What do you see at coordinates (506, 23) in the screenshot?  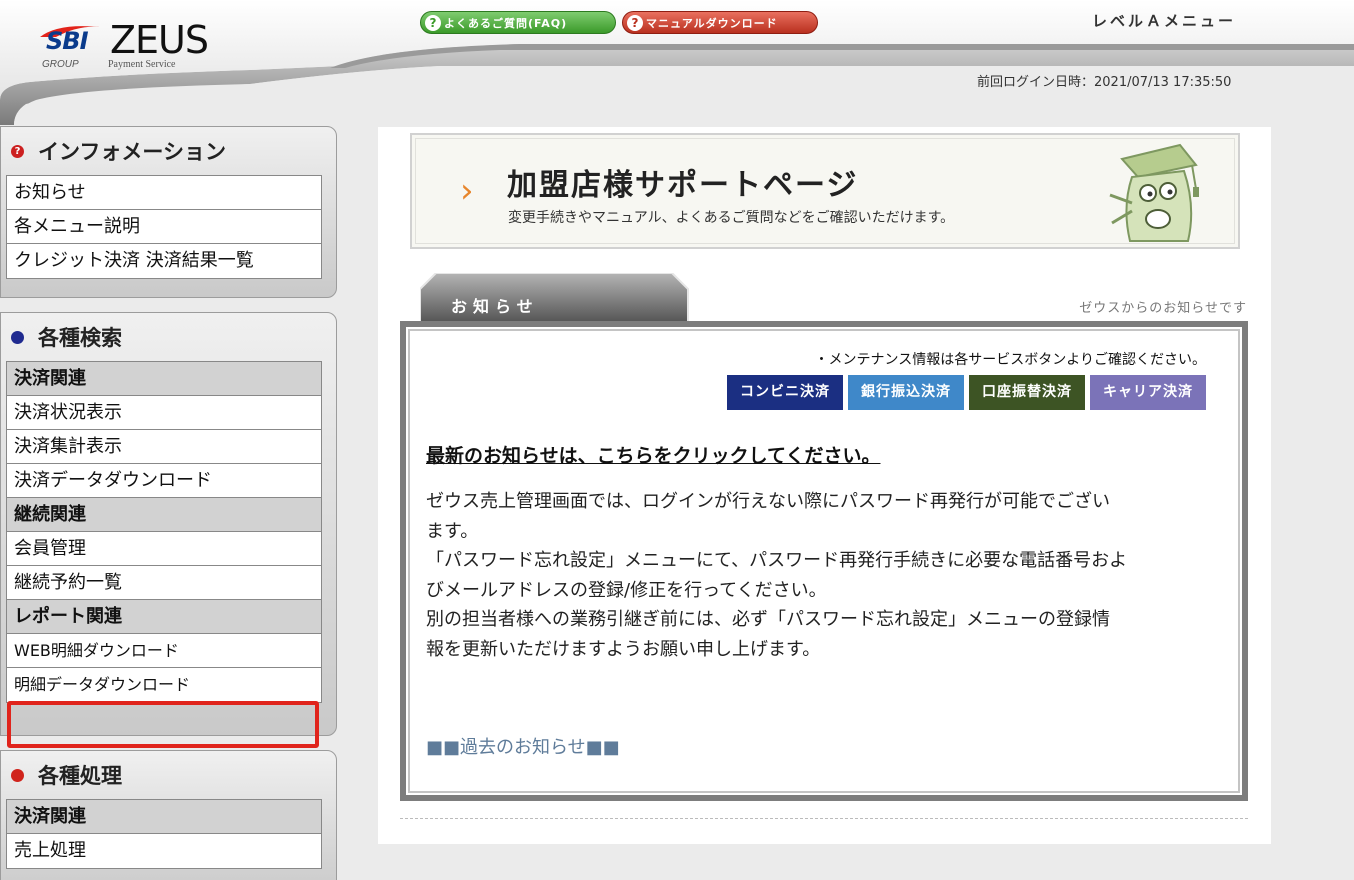 I see `faq-button-label: よくあるご質問(FAQ)` at bounding box center [506, 23].